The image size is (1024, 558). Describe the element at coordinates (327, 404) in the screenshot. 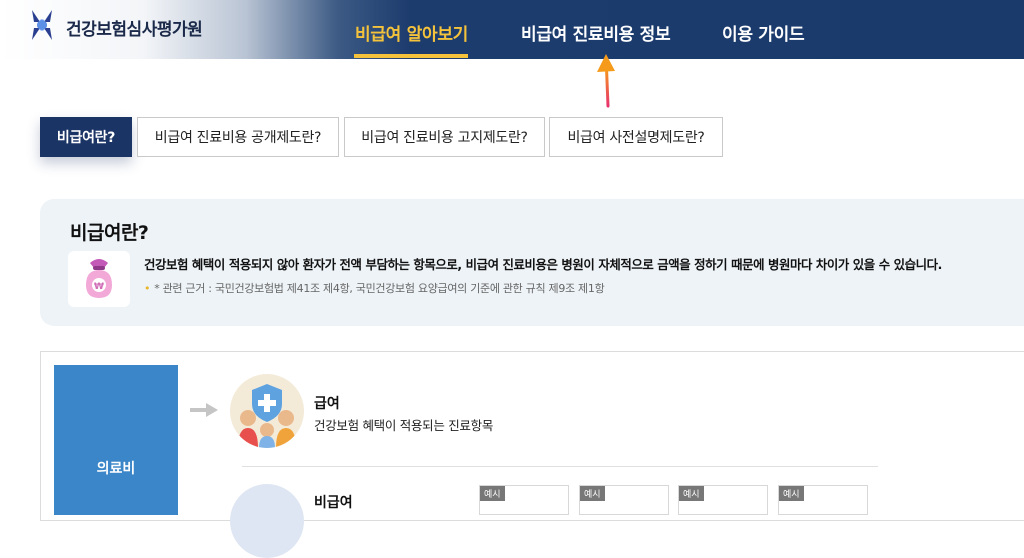

I see `benefit-title: 급여` at that location.